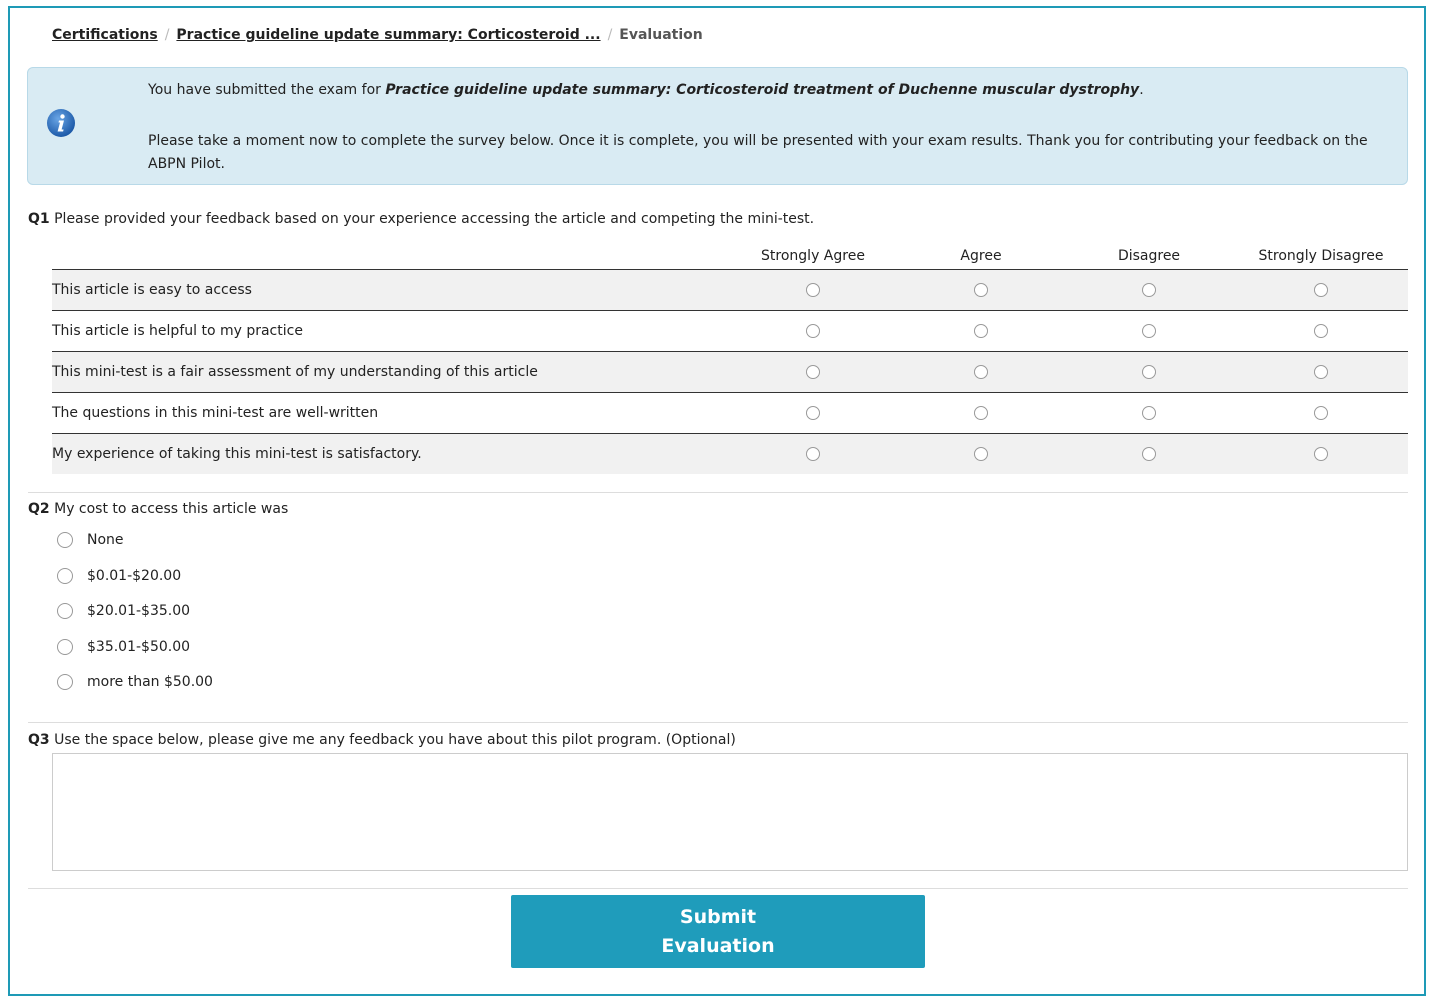 The width and height of the screenshot is (1432, 996). Describe the element at coordinates (267, 90) in the screenshot. I see `alert-prefix: You have submitted the exam for` at that location.